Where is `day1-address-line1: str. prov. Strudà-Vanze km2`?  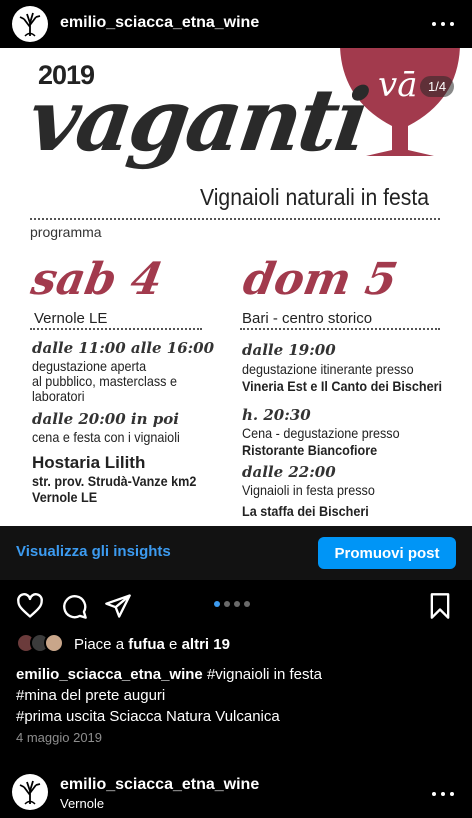 day1-address-line1: str. prov. Strudà-Vanze km2 is located at coordinates (114, 481).